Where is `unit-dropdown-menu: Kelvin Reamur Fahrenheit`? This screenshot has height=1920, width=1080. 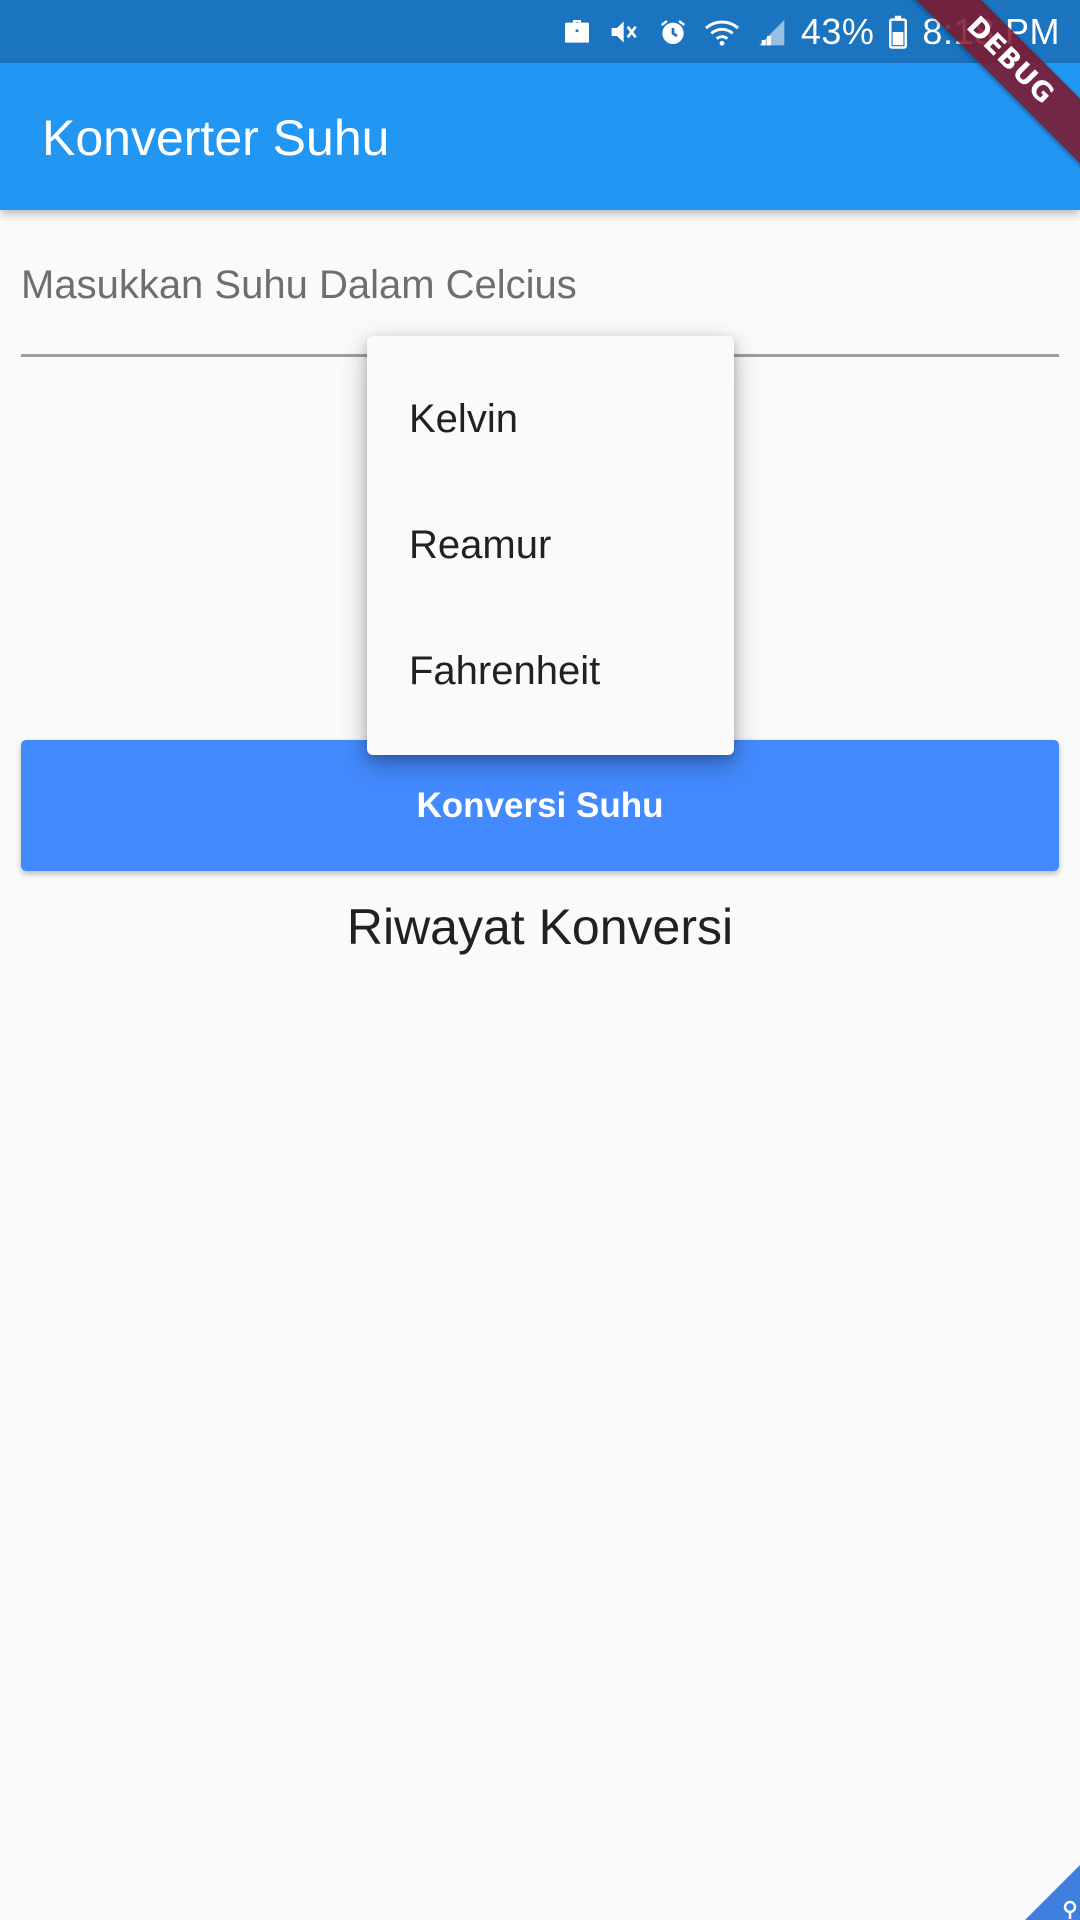
unit-dropdown-menu: Kelvin Reamur Fahrenheit is located at coordinates (550, 545).